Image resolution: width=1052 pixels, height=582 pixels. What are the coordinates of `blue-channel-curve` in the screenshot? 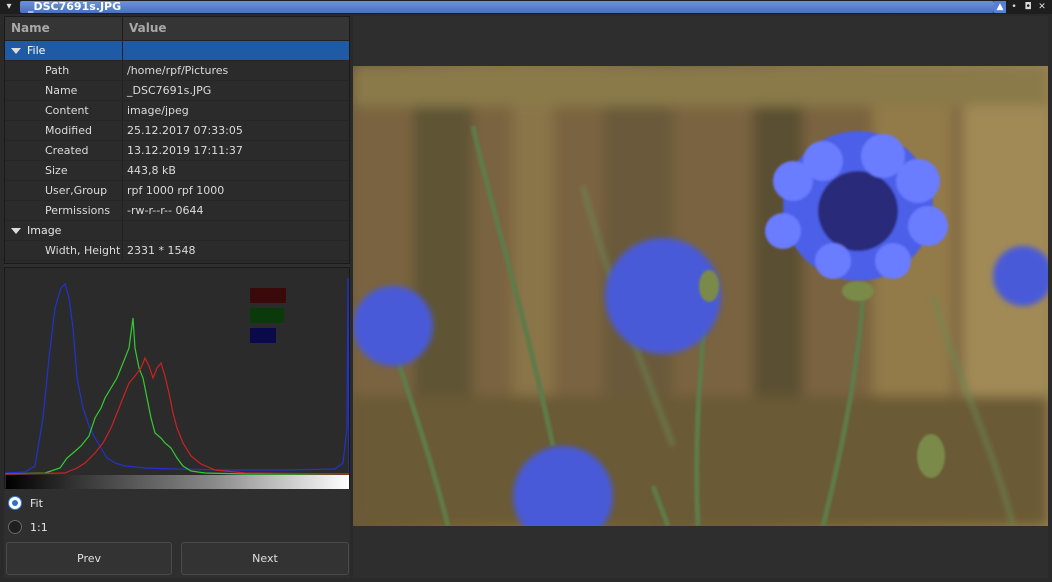 It's located at (177, 375).